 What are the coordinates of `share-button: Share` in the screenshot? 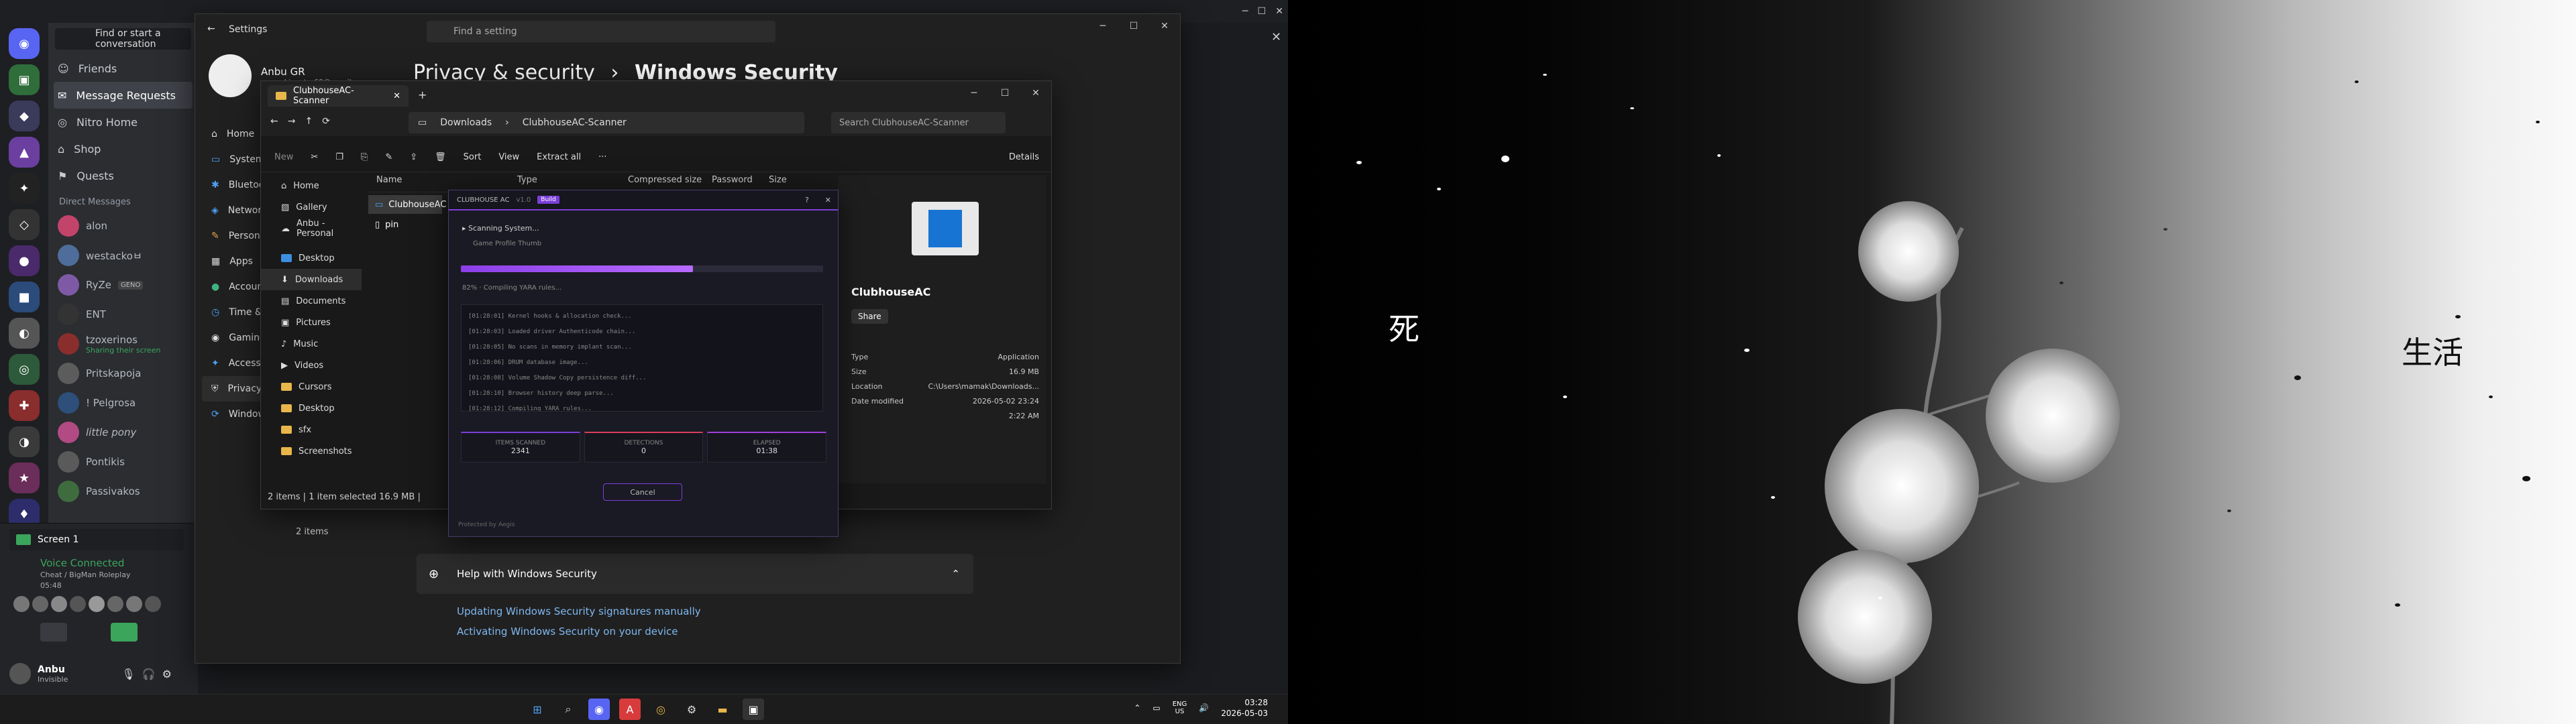 It's located at (869, 316).